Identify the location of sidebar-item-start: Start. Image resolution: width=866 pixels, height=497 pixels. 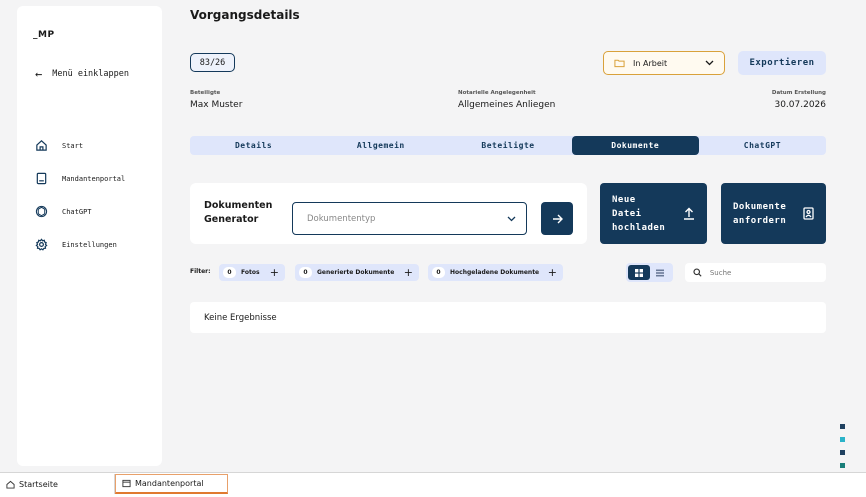
(59, 145).